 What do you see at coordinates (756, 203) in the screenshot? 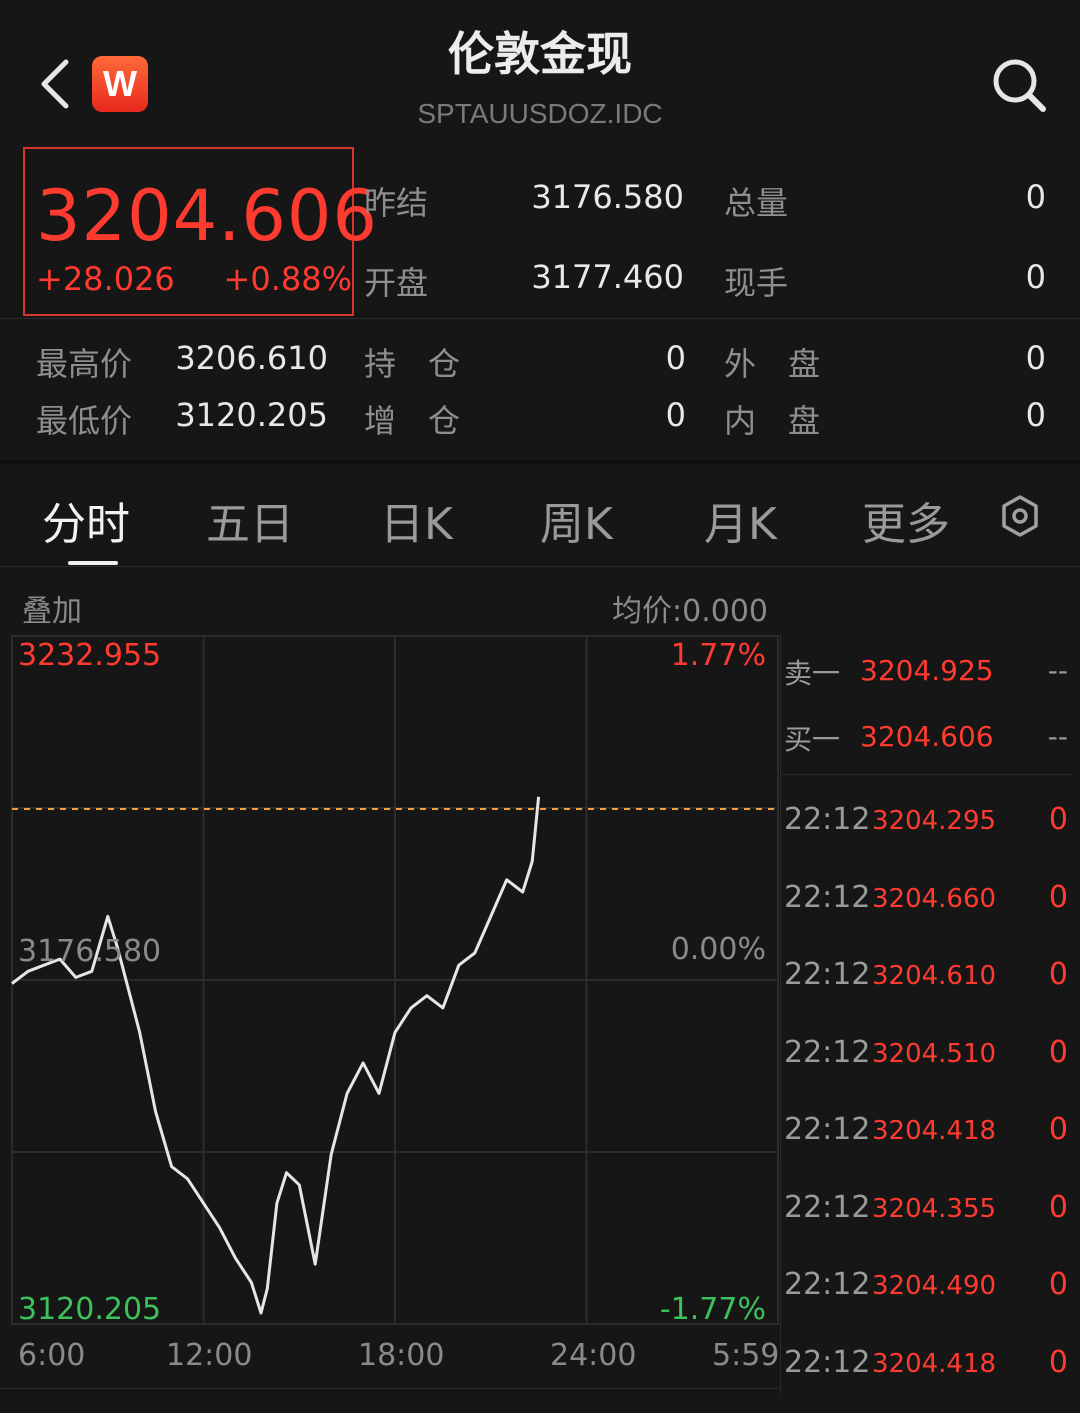
I see `stat-label-total-volume: 总量` at bounding box center [756, 203].